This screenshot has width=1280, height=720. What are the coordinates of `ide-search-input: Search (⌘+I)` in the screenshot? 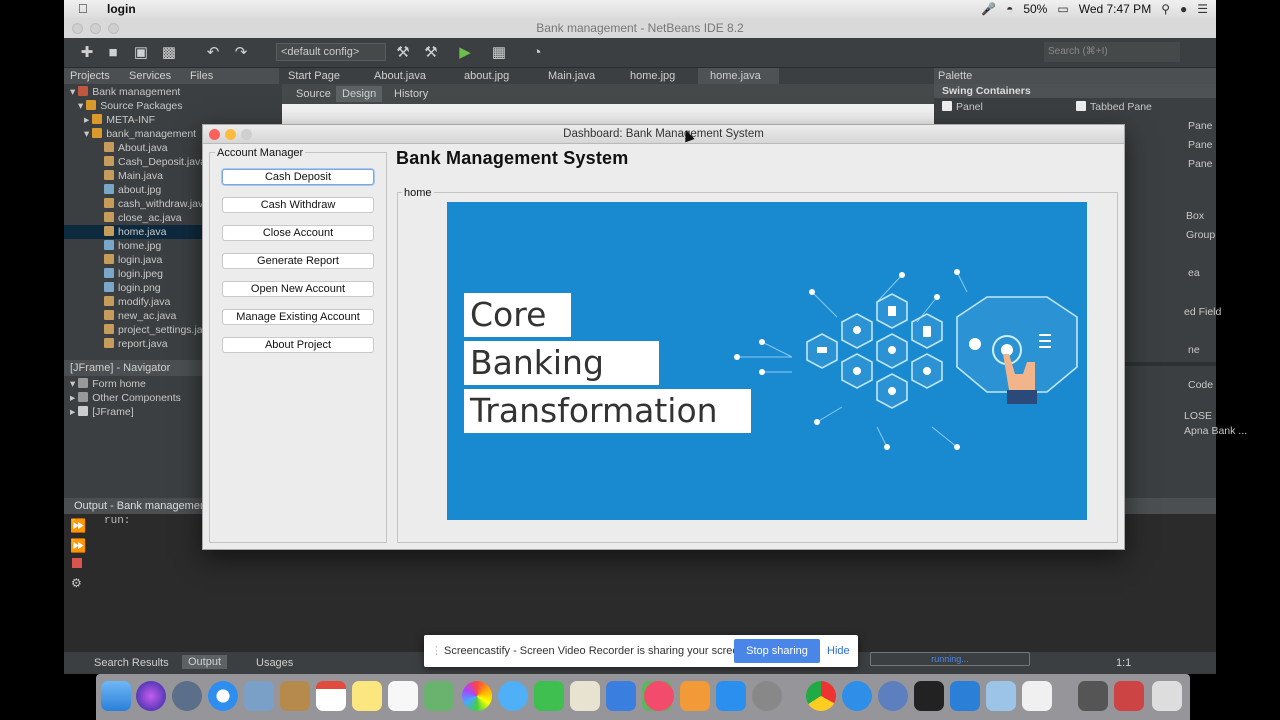 It's located at (1112, 52).